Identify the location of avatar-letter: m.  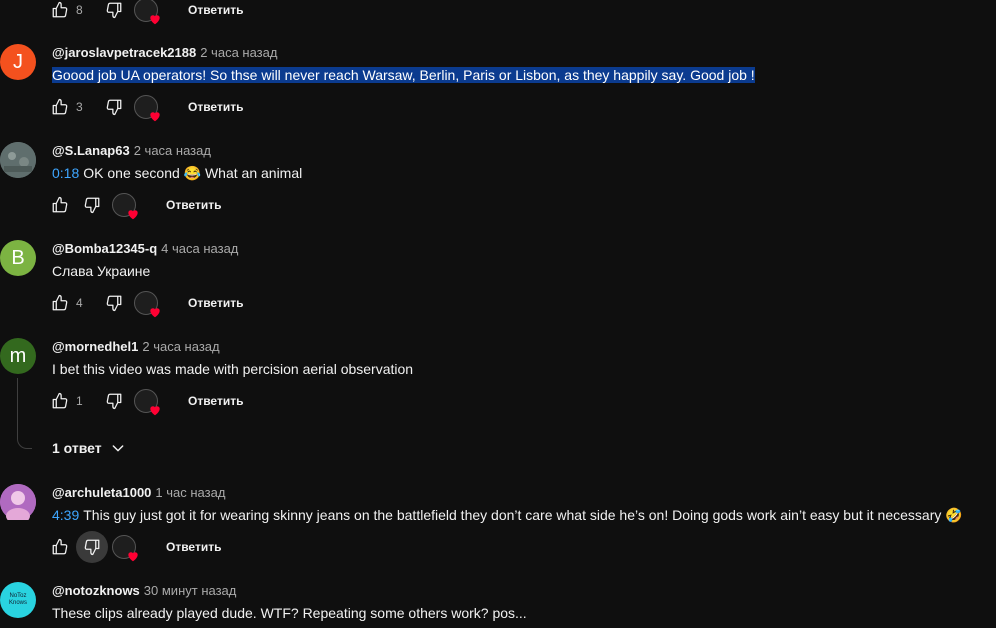
(18, 355).